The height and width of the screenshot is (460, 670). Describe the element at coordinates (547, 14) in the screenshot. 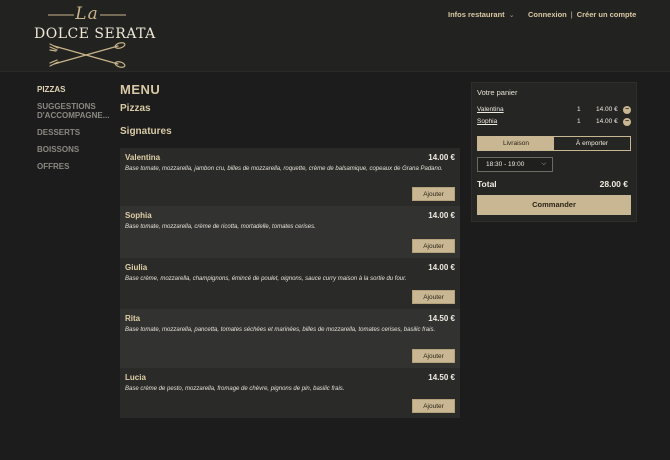

I see `login-link: Connexion` at that location.